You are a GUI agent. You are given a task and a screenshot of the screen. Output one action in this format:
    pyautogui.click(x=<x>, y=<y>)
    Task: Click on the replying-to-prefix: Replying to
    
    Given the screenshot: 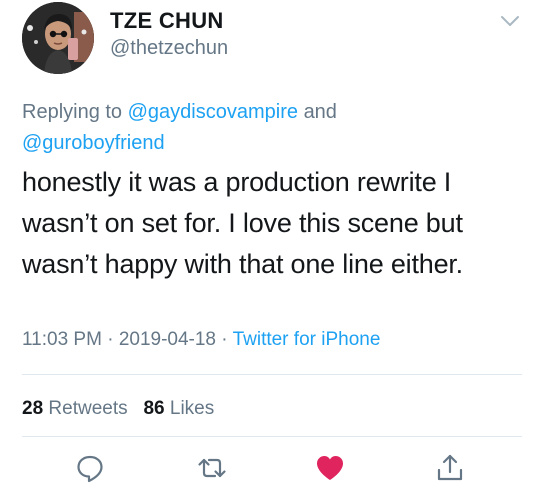 What is the action you would take?
    pyautogui.click(x=72, y=112)
    